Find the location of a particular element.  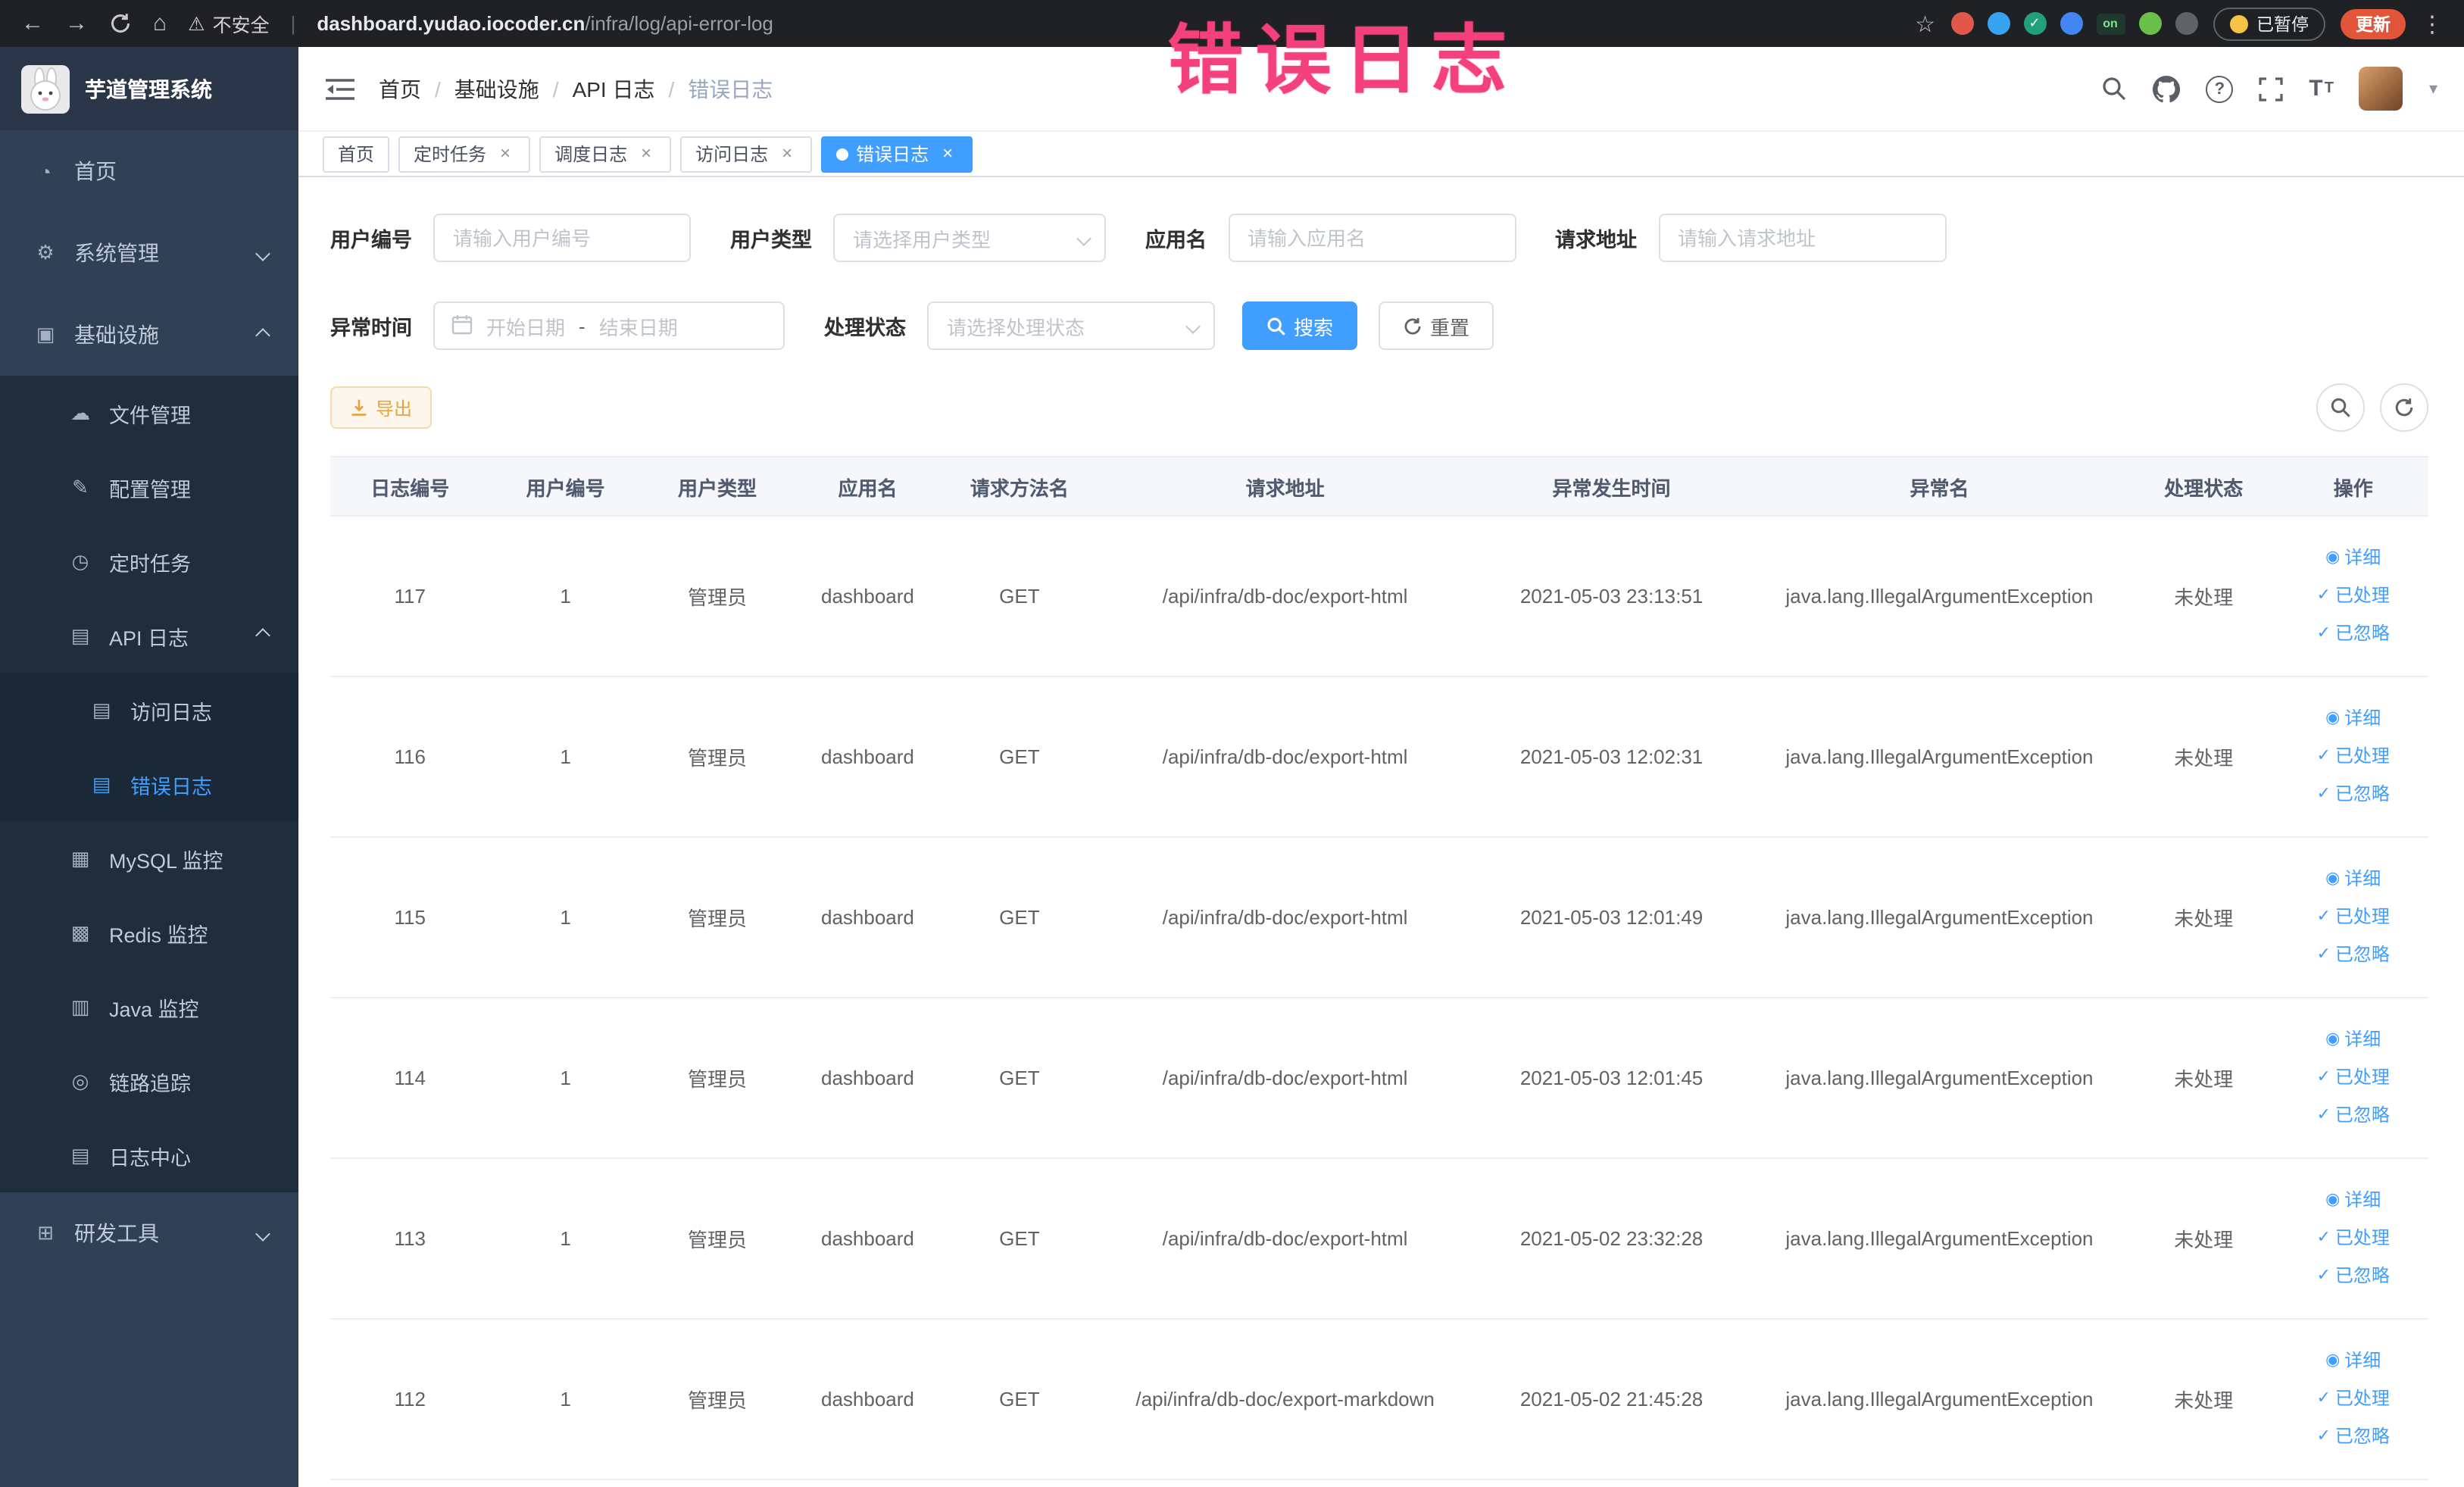

refresh-table-button is located at coordinates (2404, 407).